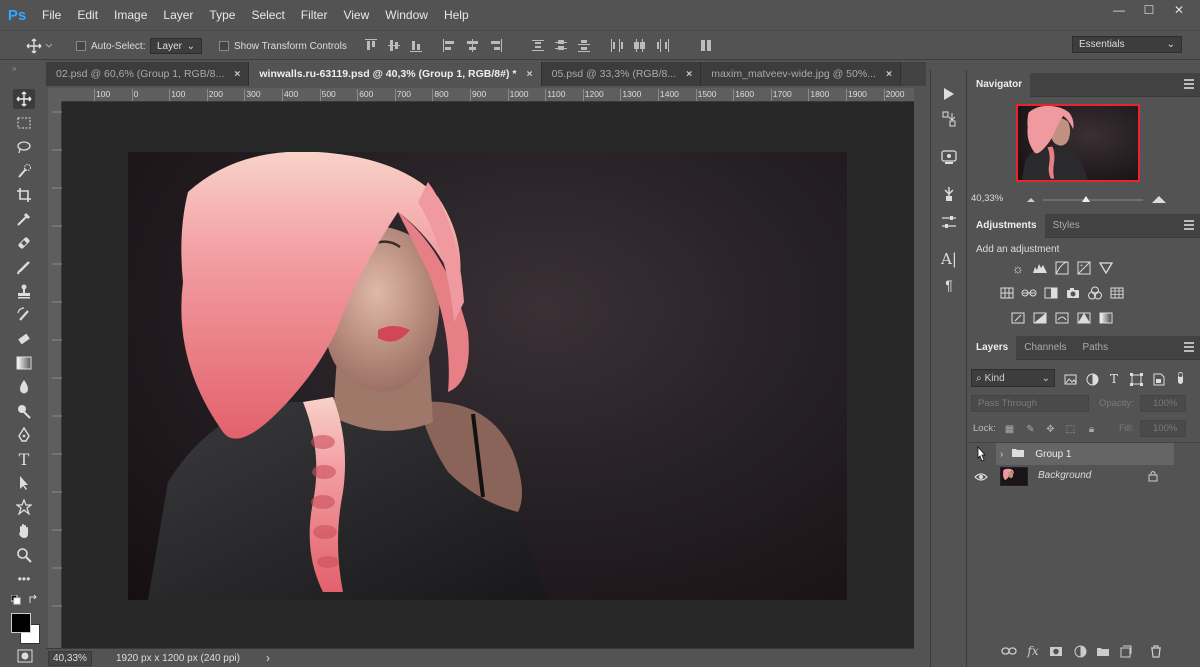 The image size is (1200, 667). What do you see at coordinates (1084, 476) in the screenshot?
I see `layer-row-background: Background` at bounding box center [1084, 476].